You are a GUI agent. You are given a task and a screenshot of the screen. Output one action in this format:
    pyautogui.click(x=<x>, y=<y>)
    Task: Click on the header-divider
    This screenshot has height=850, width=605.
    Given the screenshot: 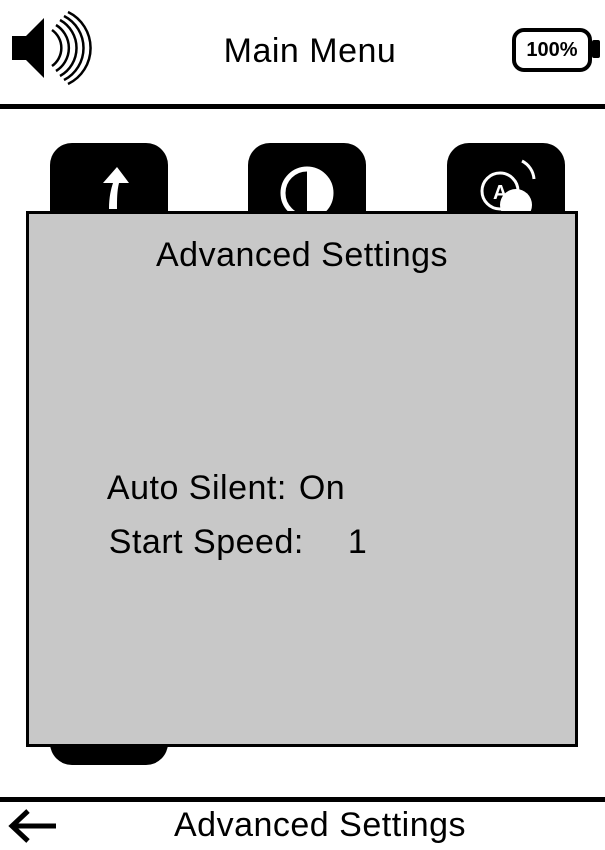 What is the action you would take?
    pyautogui.click(x=302, y=106)
    